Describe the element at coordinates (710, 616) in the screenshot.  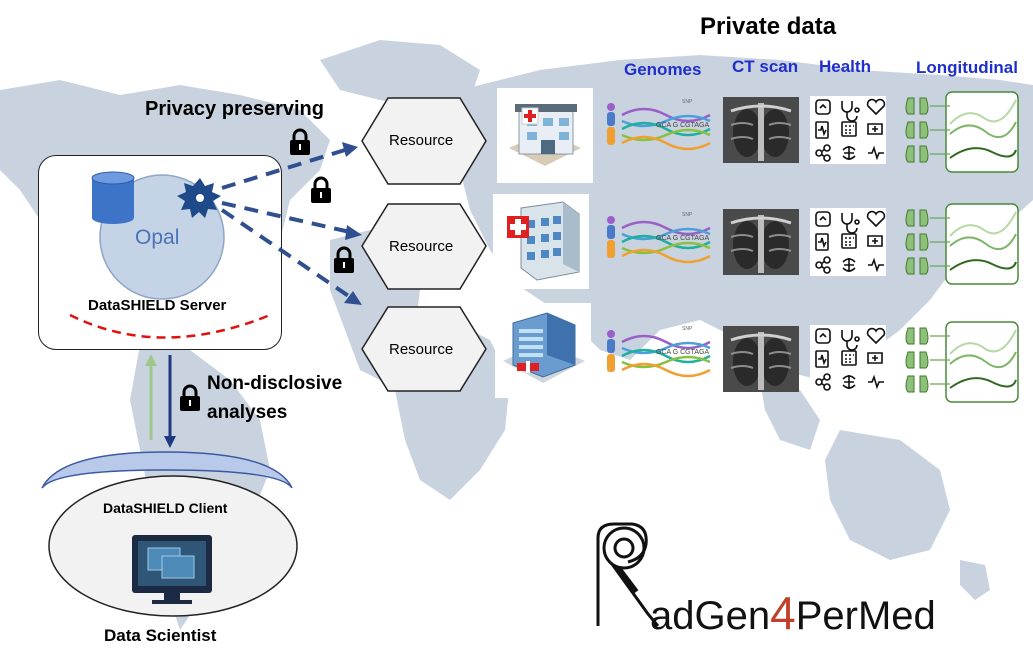
I see `logo-prefix: adGen` at that location.